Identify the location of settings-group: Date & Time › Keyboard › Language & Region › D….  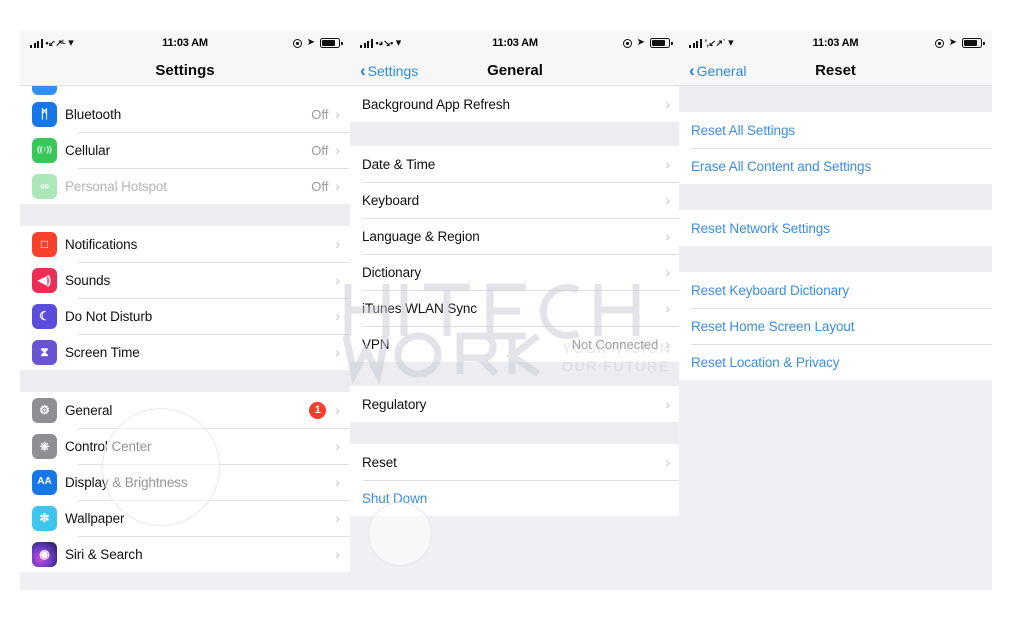
(515, 254).